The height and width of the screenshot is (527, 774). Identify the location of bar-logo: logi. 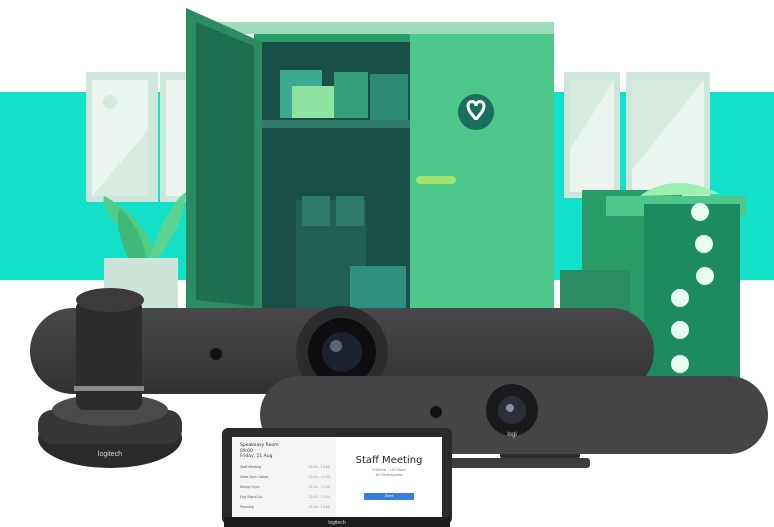
(511, 435).